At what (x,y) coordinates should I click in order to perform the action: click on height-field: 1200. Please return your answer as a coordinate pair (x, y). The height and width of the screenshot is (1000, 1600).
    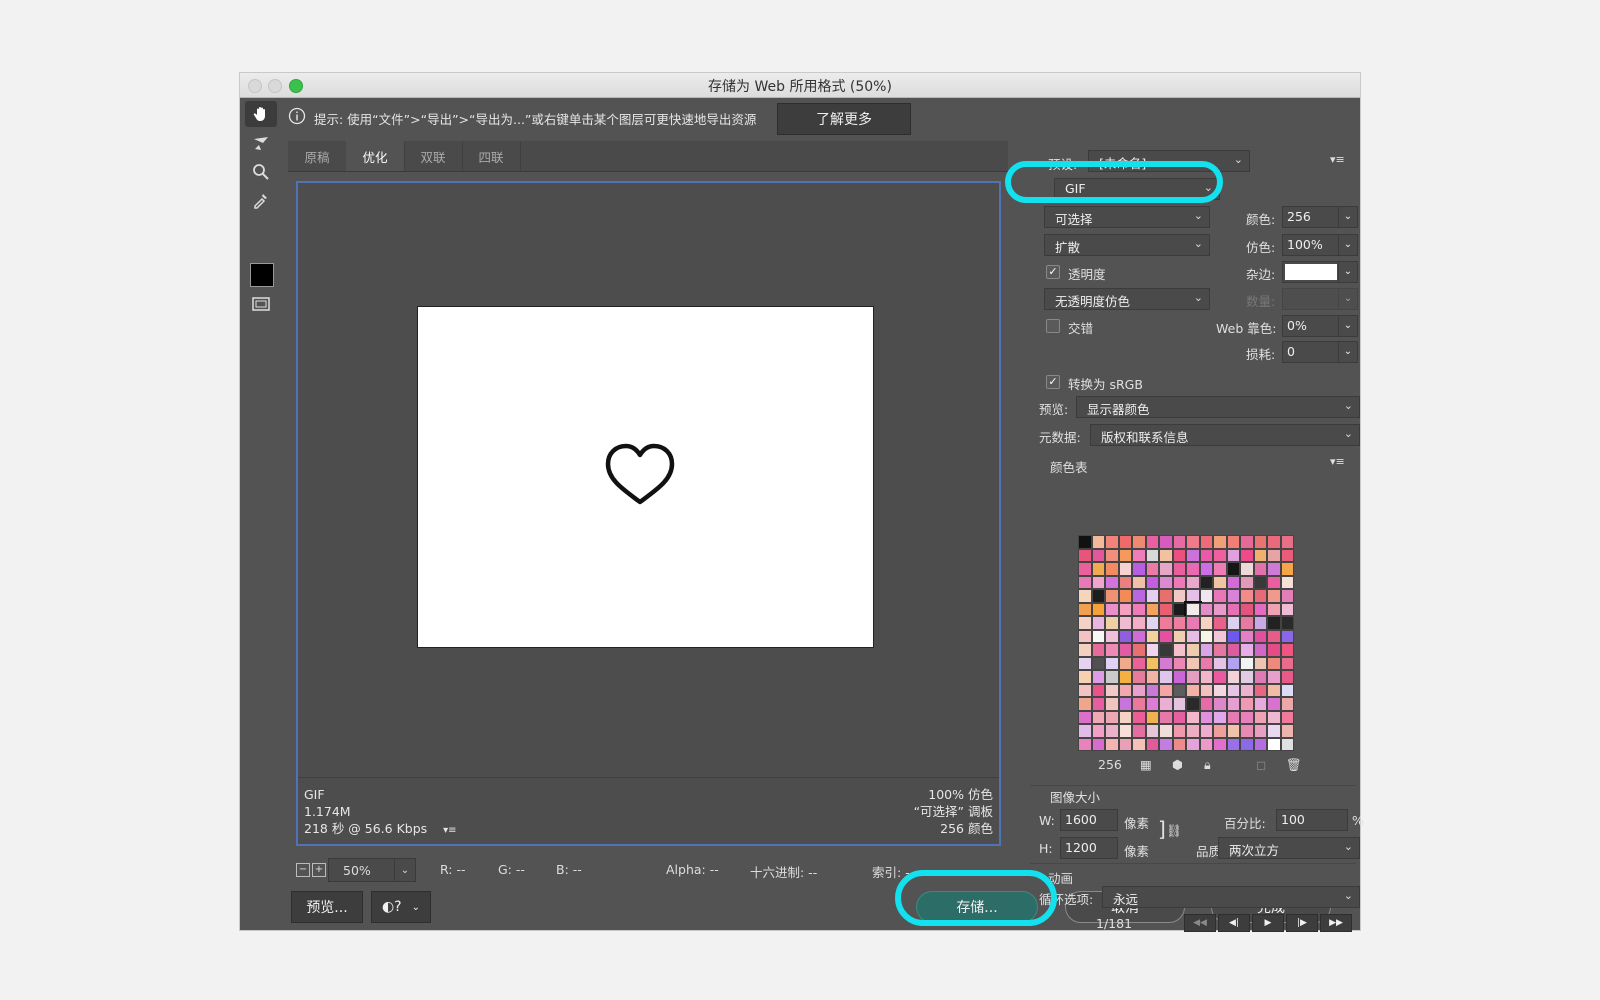
    Looking at the image, I should click on (1089, 848).